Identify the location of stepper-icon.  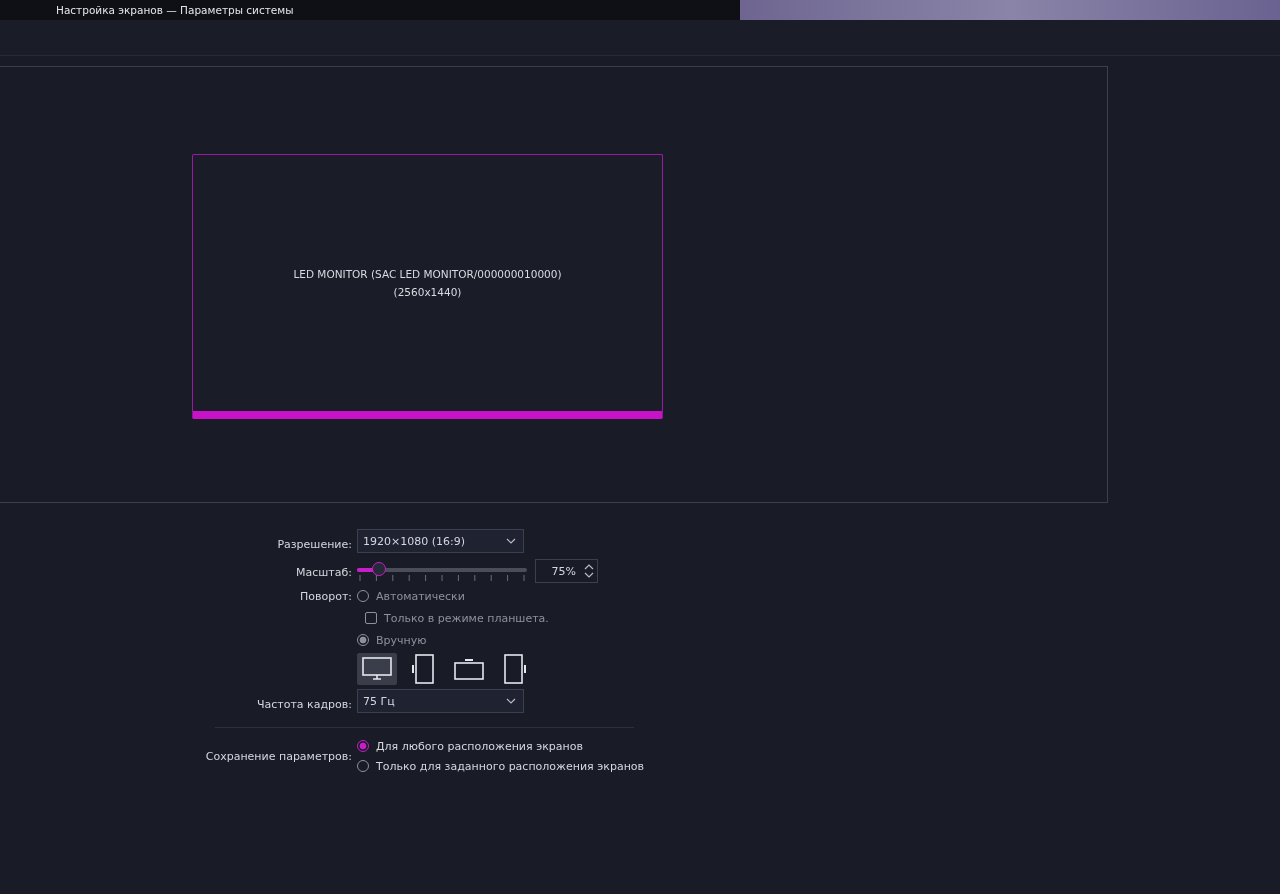
(589, 571).